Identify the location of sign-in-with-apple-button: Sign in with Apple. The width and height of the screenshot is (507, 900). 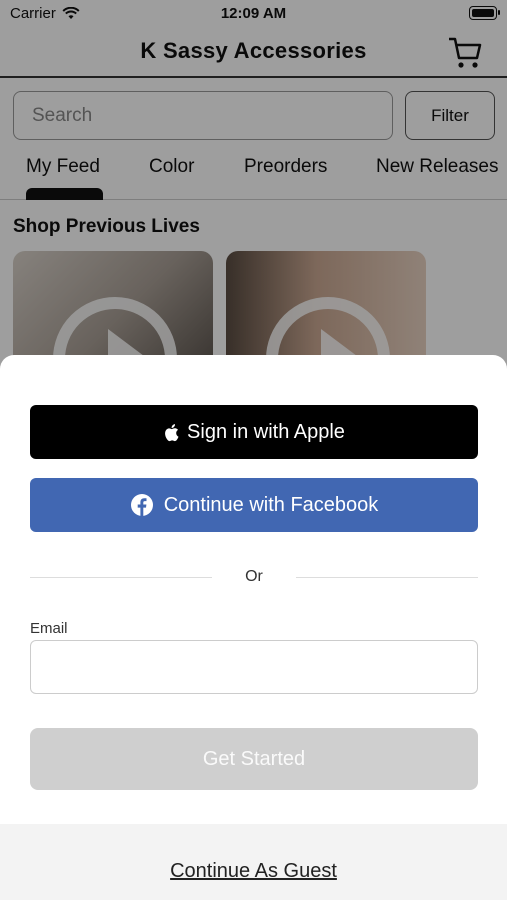
(254, 432).